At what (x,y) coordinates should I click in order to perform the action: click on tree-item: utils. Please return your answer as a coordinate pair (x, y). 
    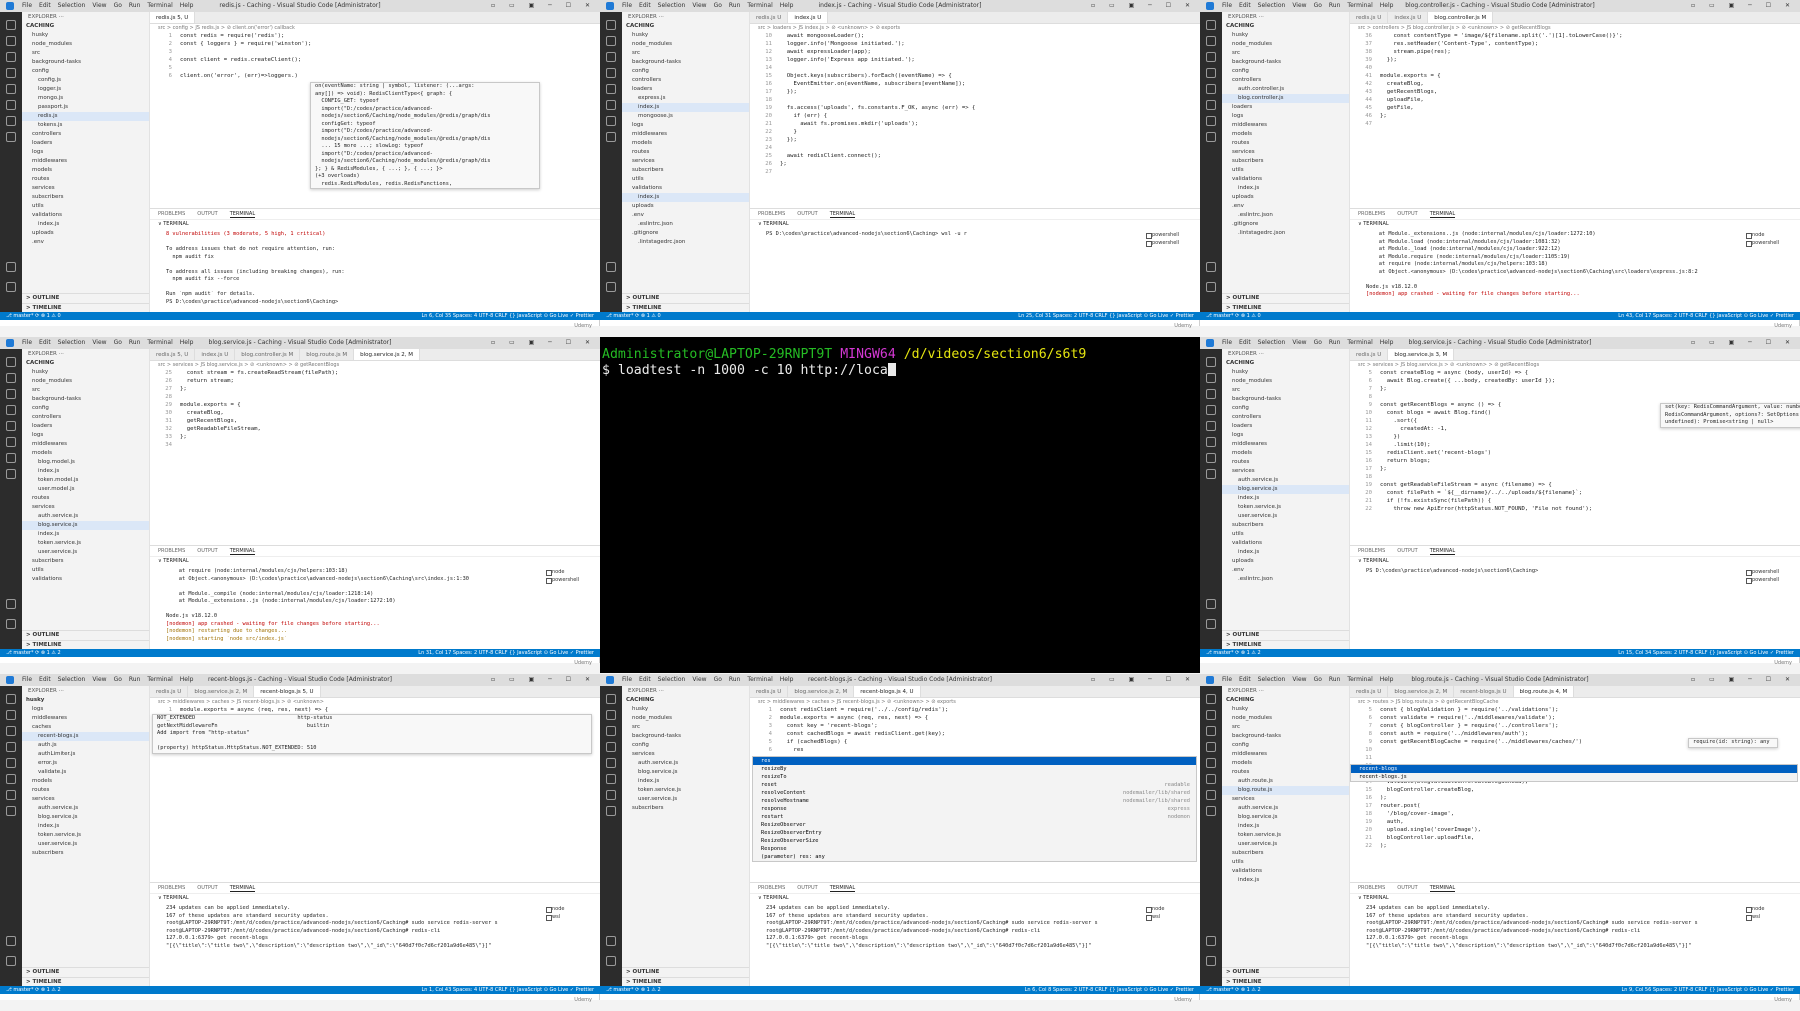
    Looking at the image, I should click on (85, 206).